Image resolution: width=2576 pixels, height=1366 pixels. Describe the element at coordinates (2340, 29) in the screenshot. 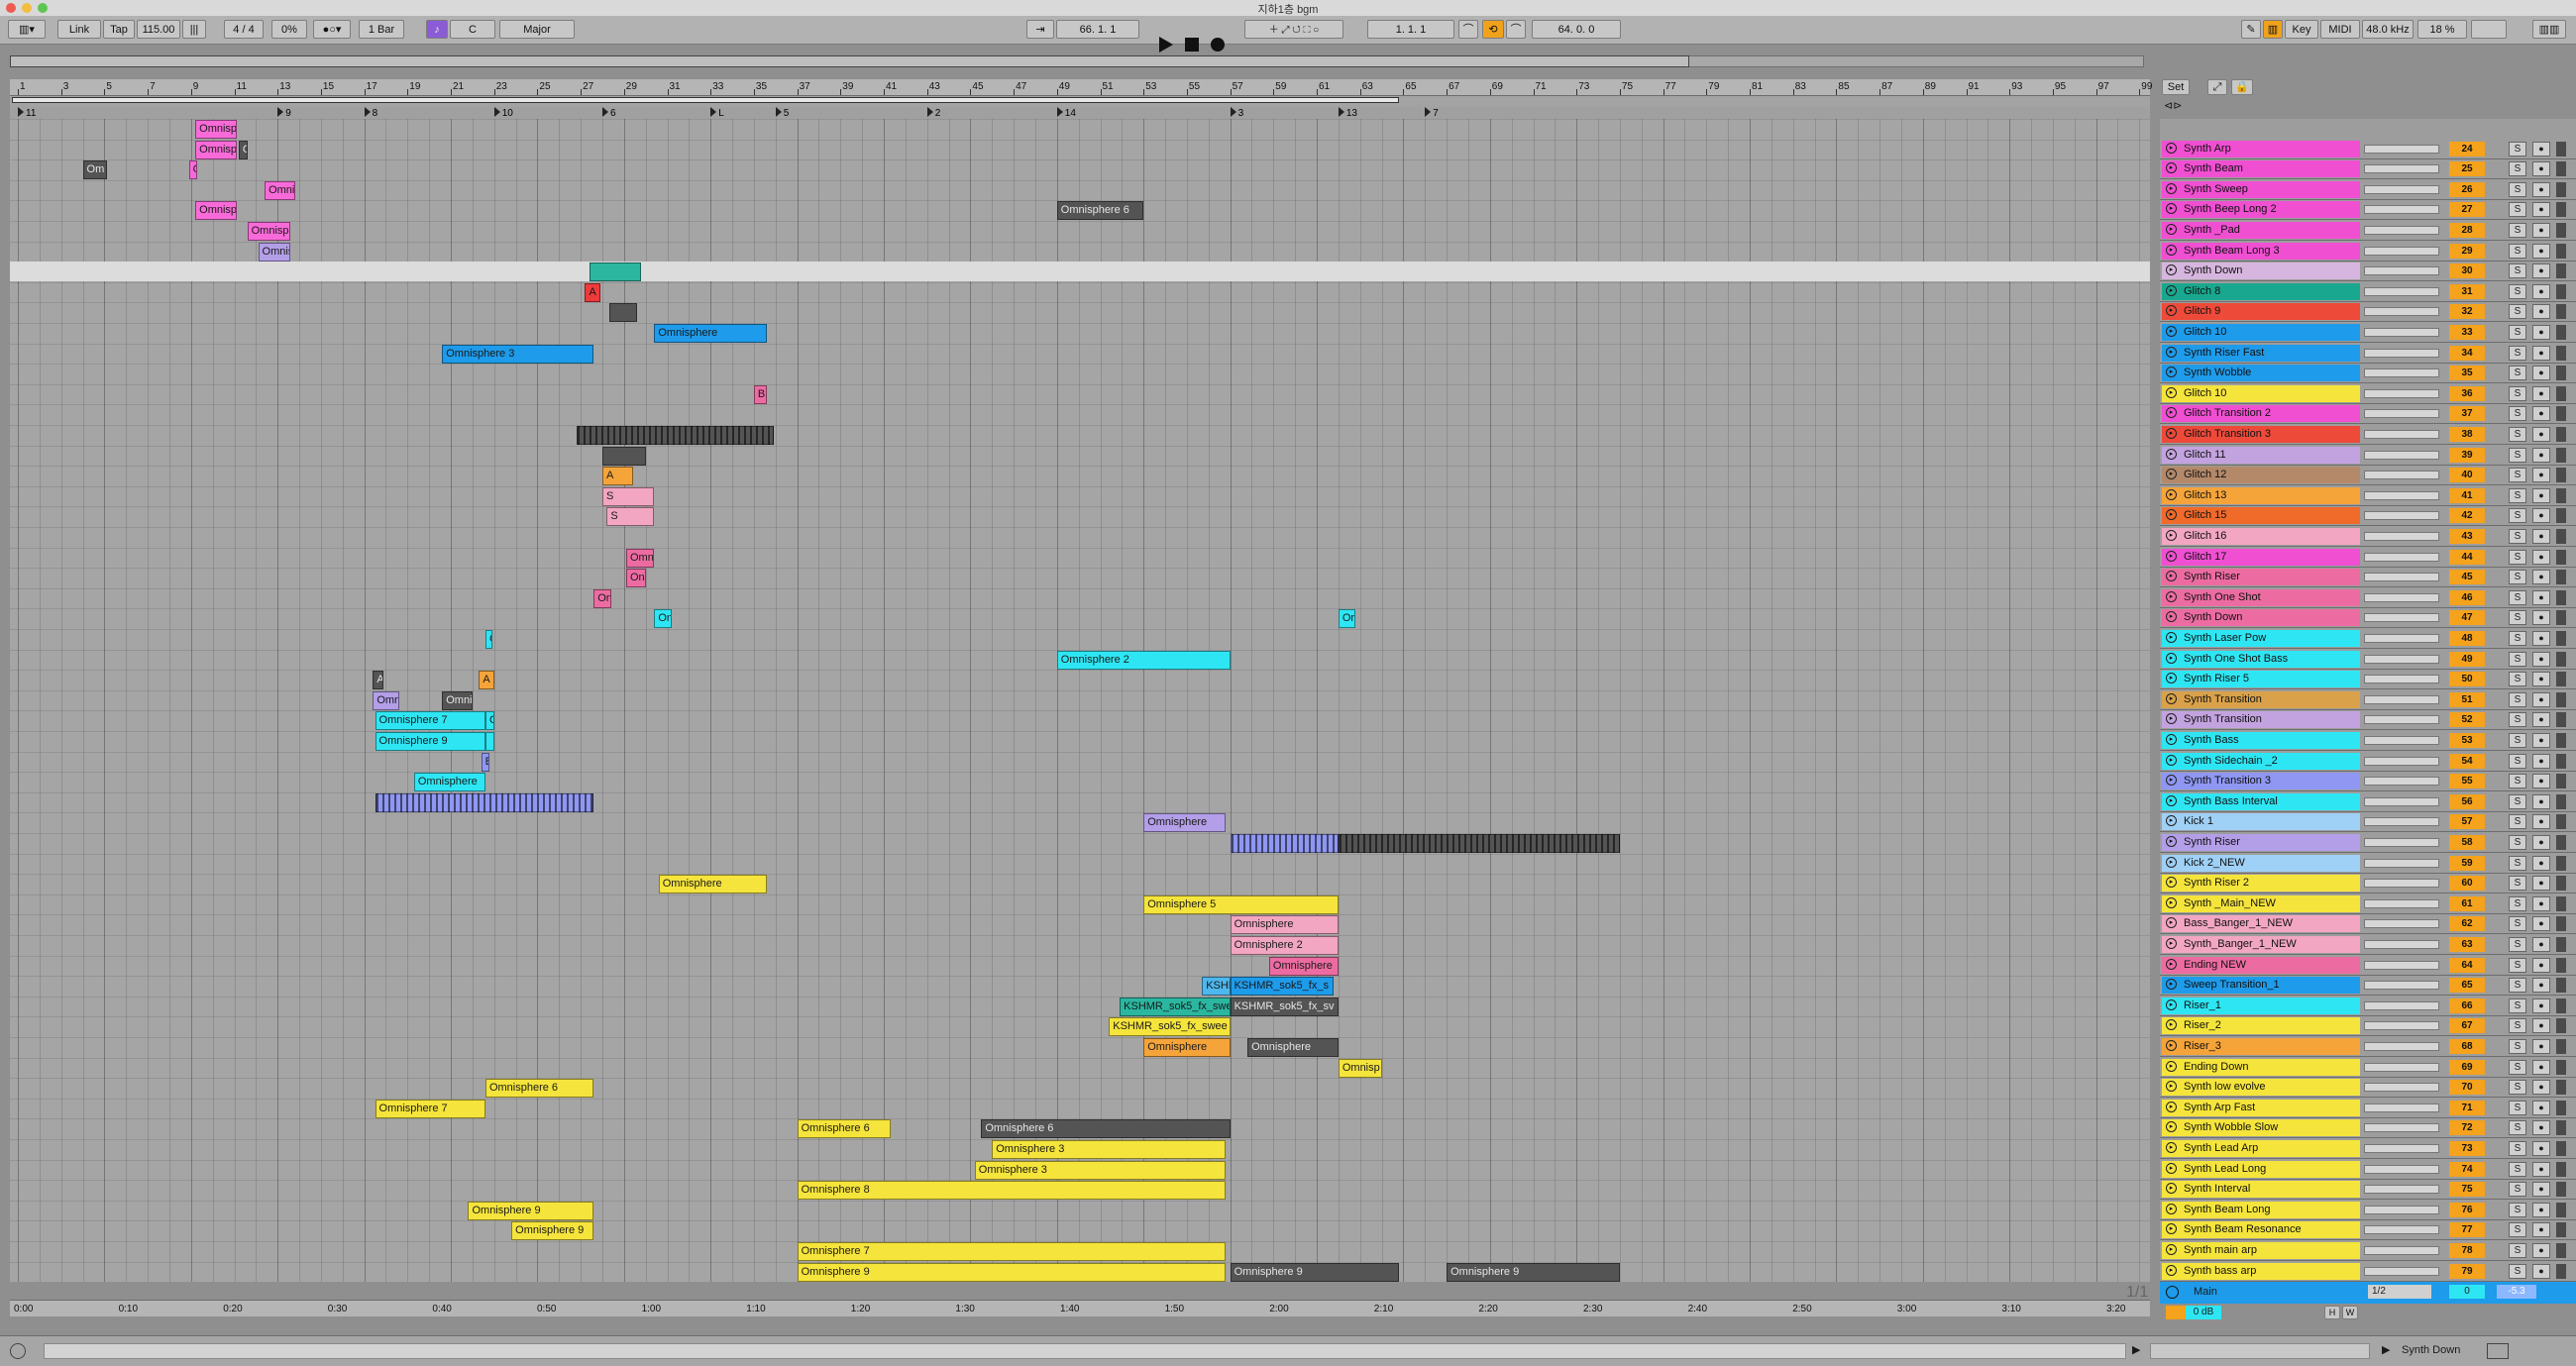

I see `midi-map-button: MIDI` at that location.